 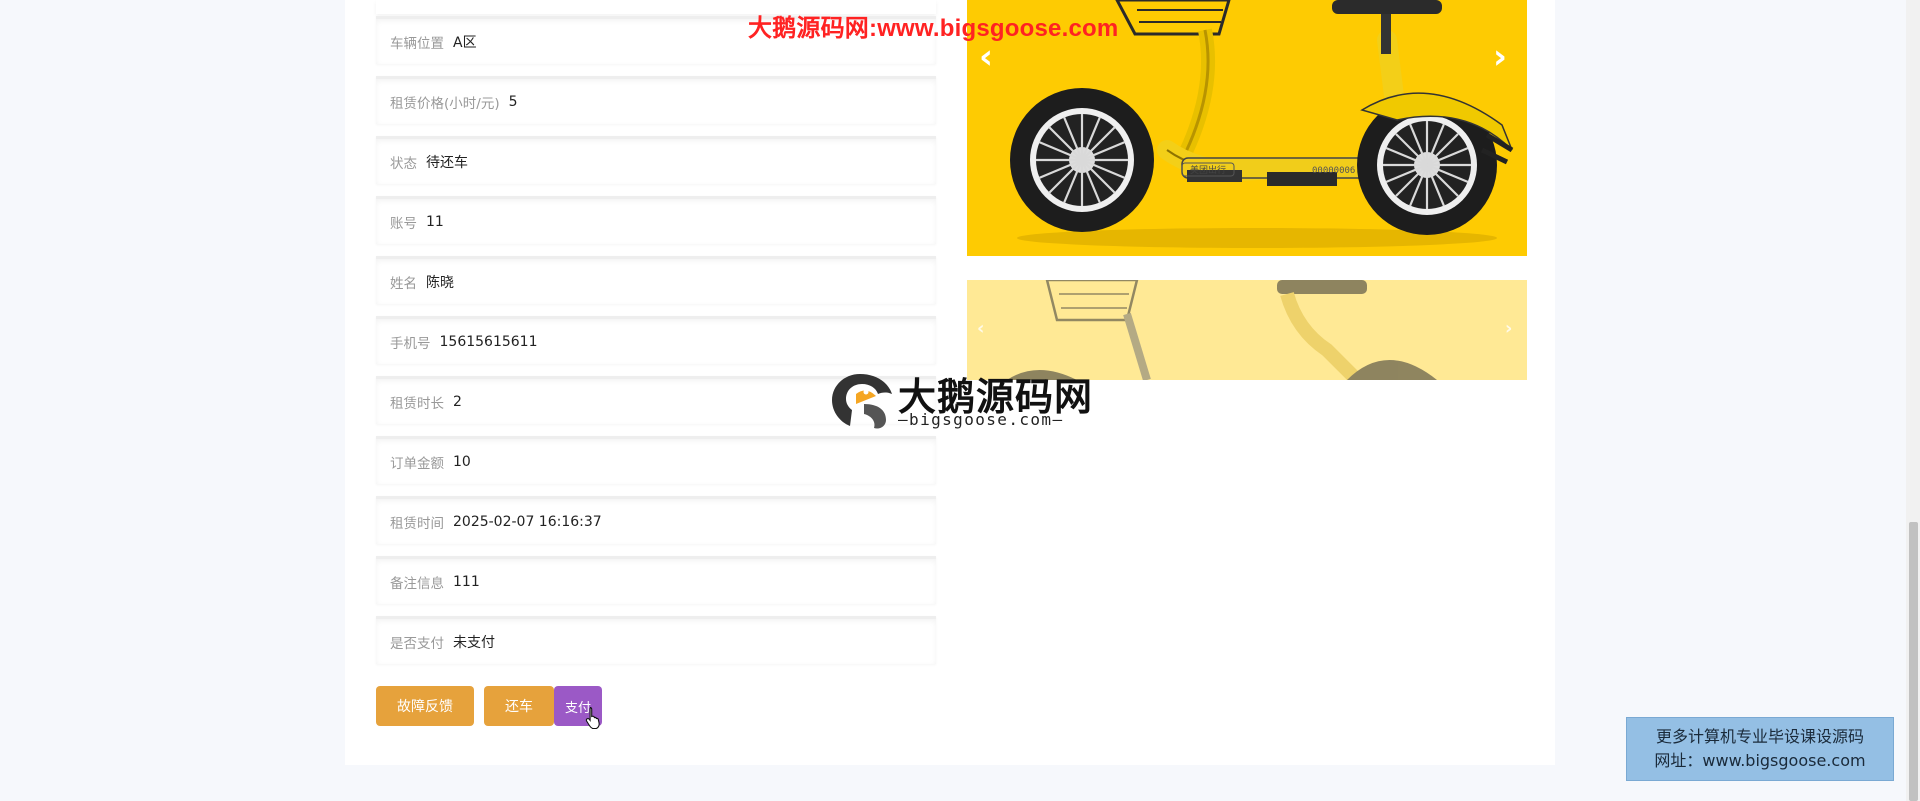 What do you see at coordinates (513, 101) in the screenshot?
I see `field-value: 5` at bounding box center [513, 101].